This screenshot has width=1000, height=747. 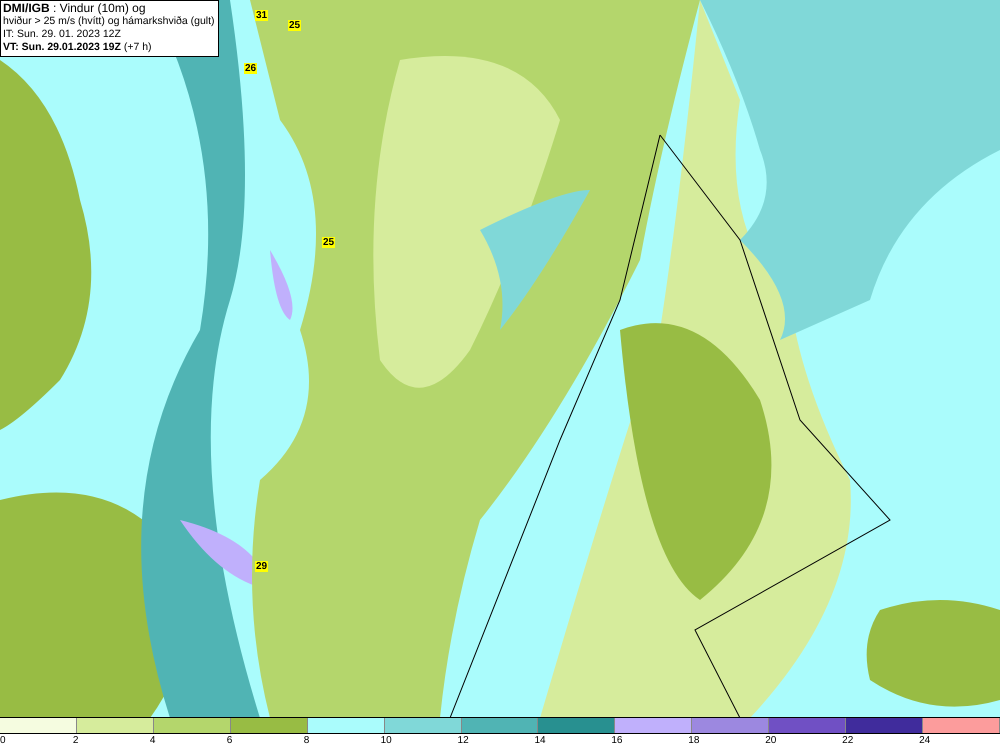 I want to click on scale-label: 0, so click(x=3, y=740).